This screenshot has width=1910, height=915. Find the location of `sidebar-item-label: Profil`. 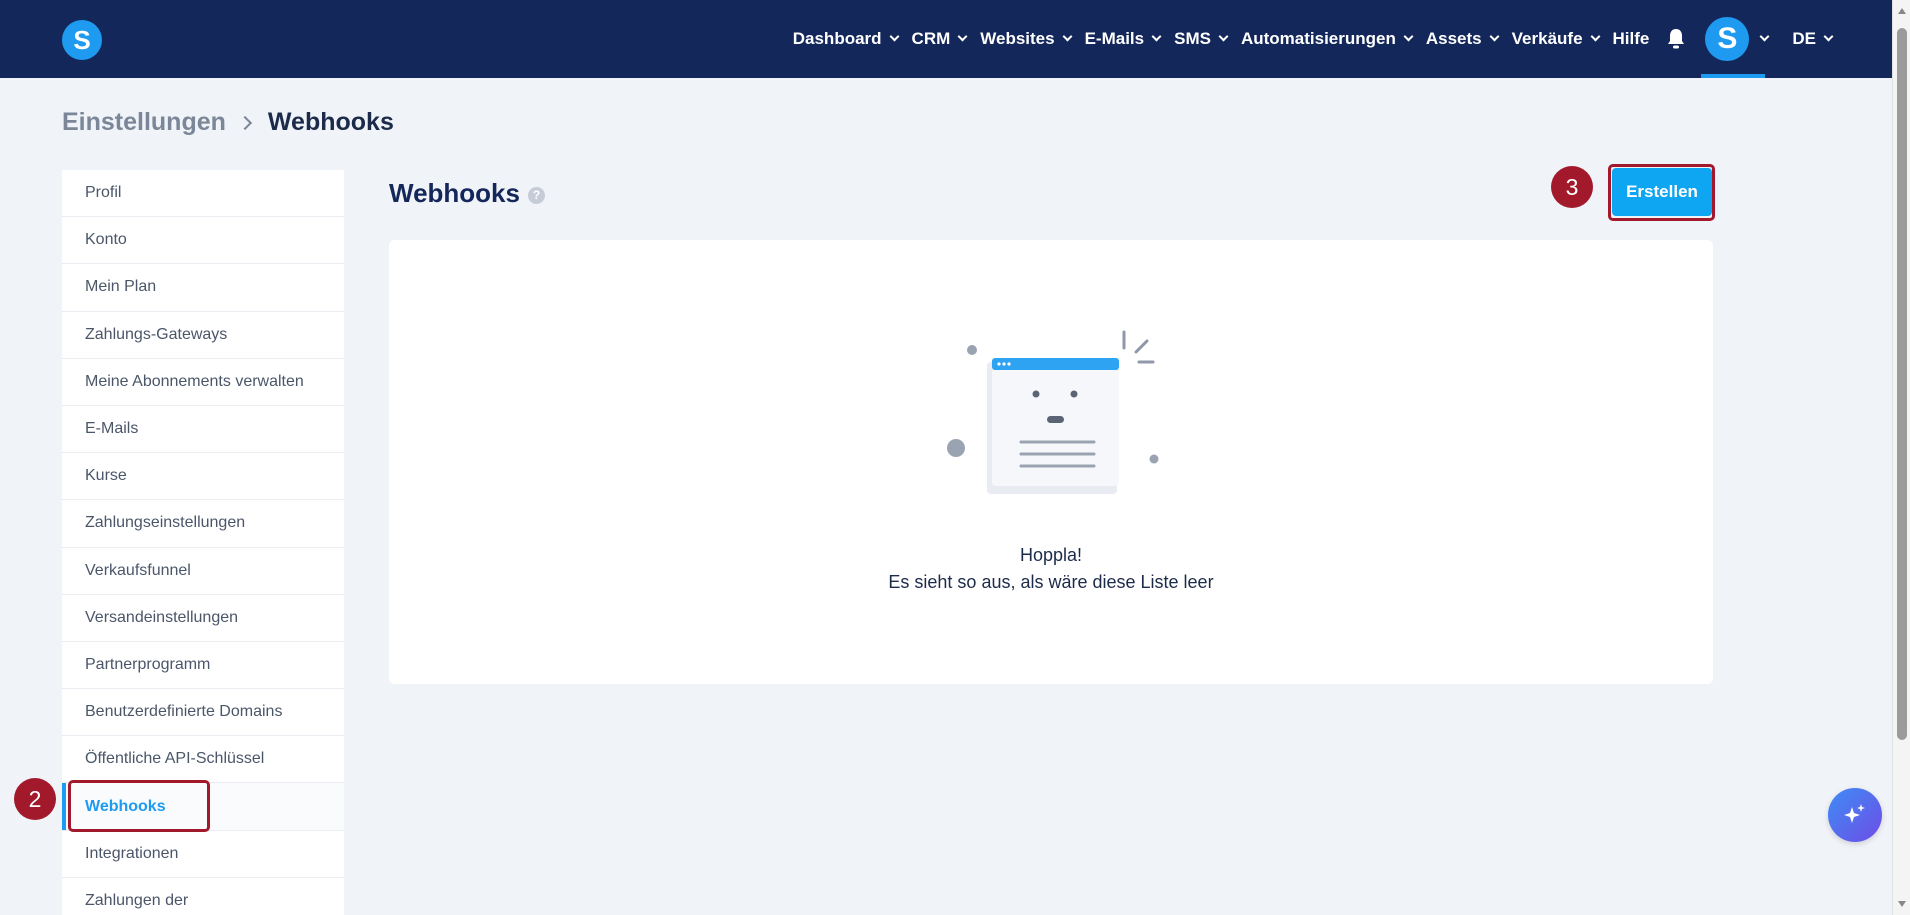

sidebar-item-label: Profil is located at coordinates (103, 193).